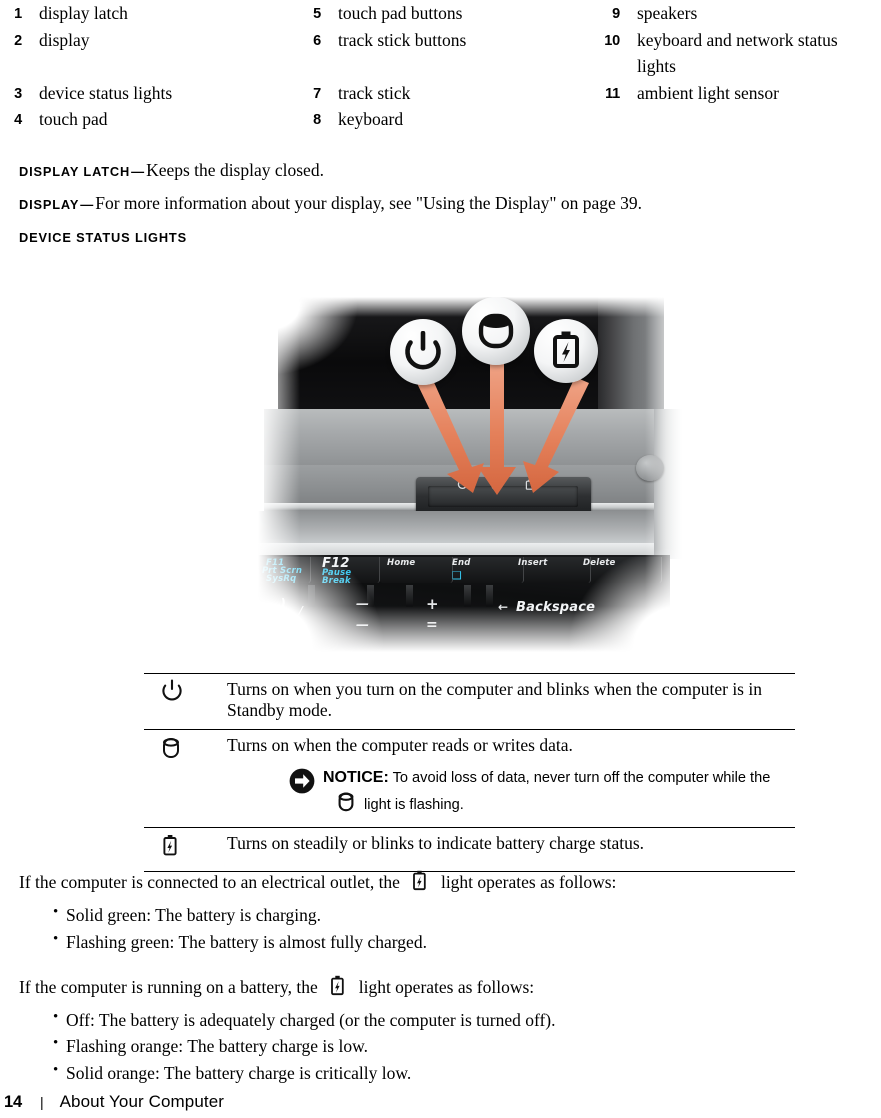 The image size is (881, 1118). I want to click on legend-label-display: display, so click(64, 39).